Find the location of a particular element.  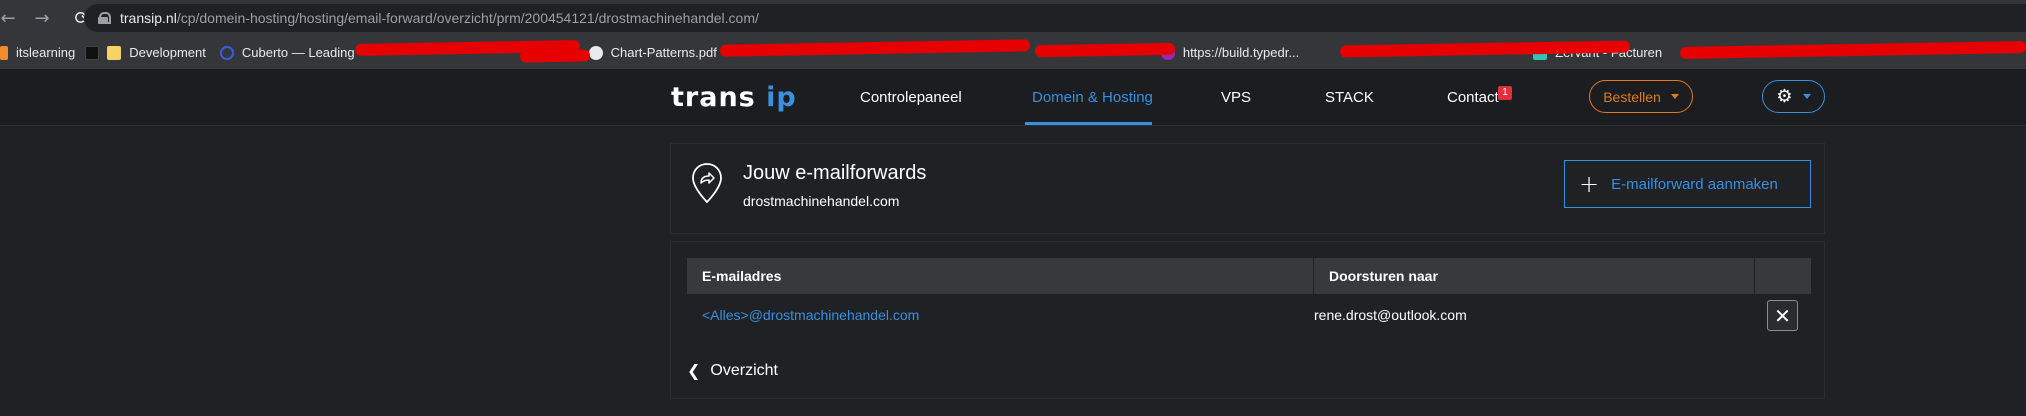

close-icon: ✕ is located at coordinates (1782, 315).